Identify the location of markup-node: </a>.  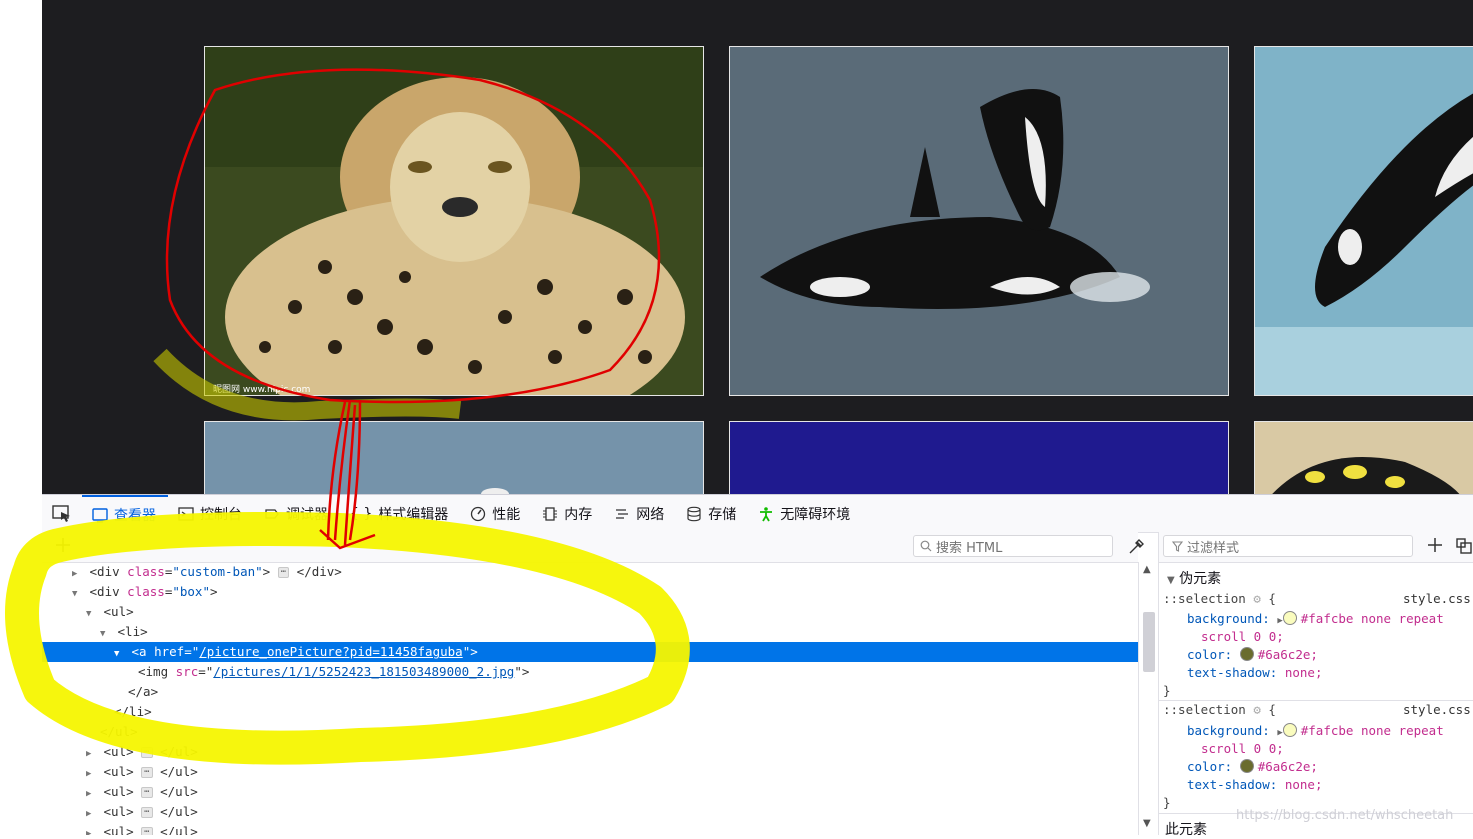
(632, 692).